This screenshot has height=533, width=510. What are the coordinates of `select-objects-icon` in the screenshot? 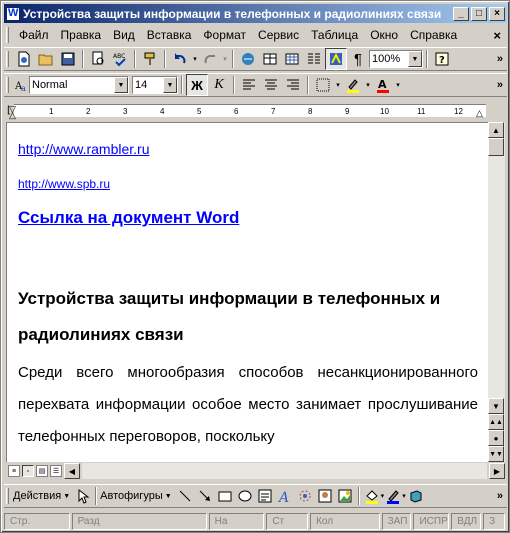 It's located at (83, 496).